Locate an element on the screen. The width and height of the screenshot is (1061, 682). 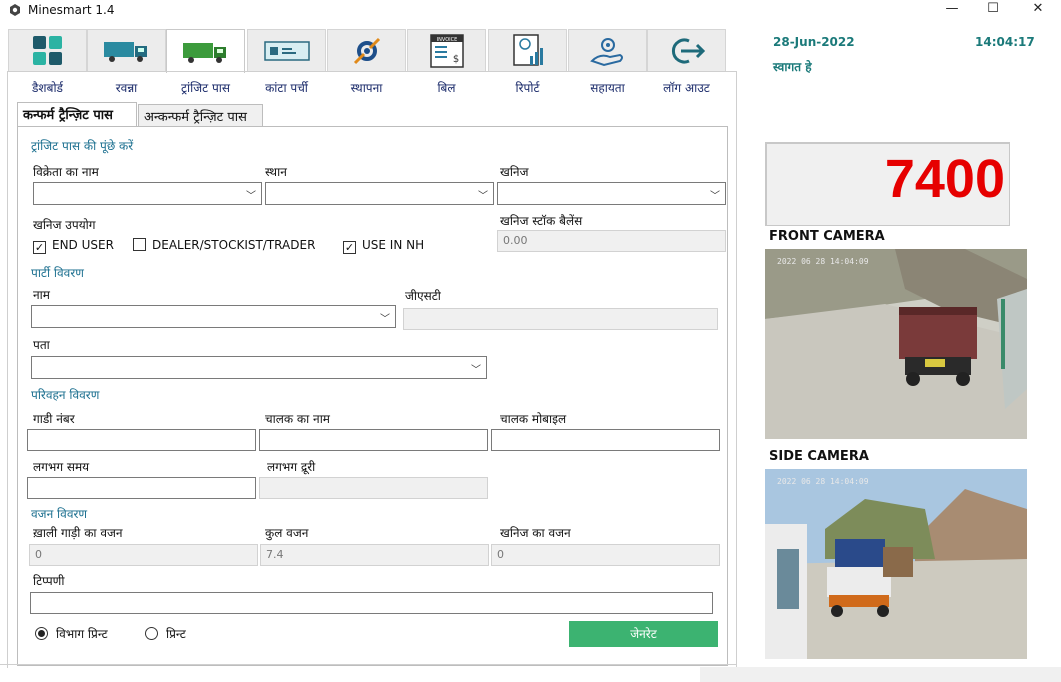
front-camera-title: FRONT CAMERA is located at coordinates (827, 236).